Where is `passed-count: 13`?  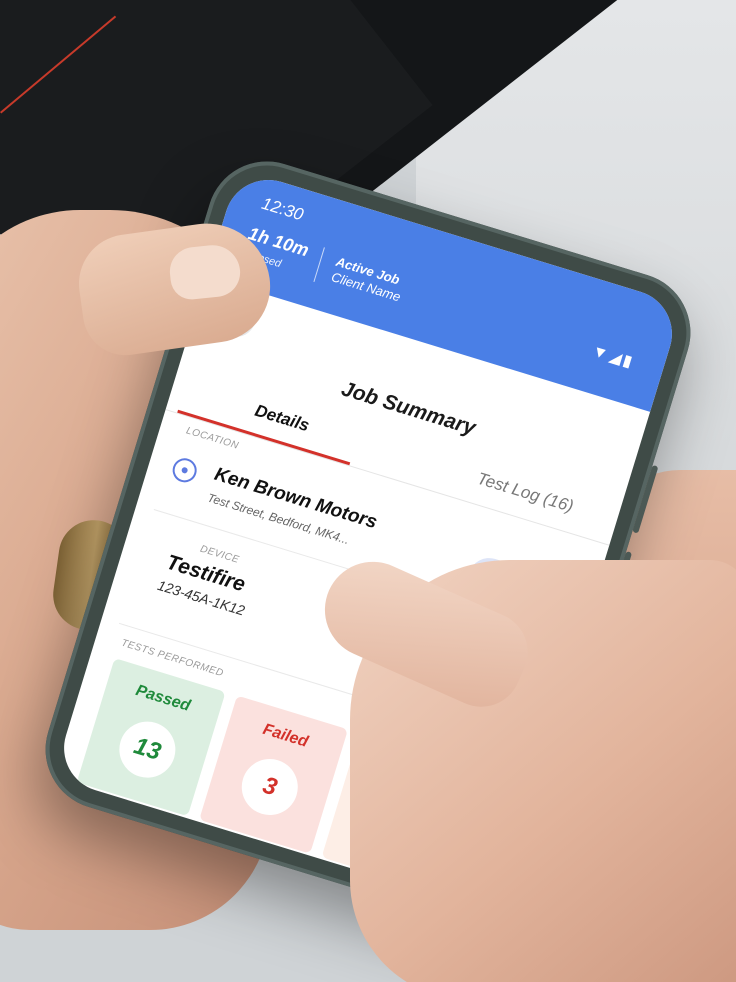
passed-count: 13 is located at coordinates (147, 749).